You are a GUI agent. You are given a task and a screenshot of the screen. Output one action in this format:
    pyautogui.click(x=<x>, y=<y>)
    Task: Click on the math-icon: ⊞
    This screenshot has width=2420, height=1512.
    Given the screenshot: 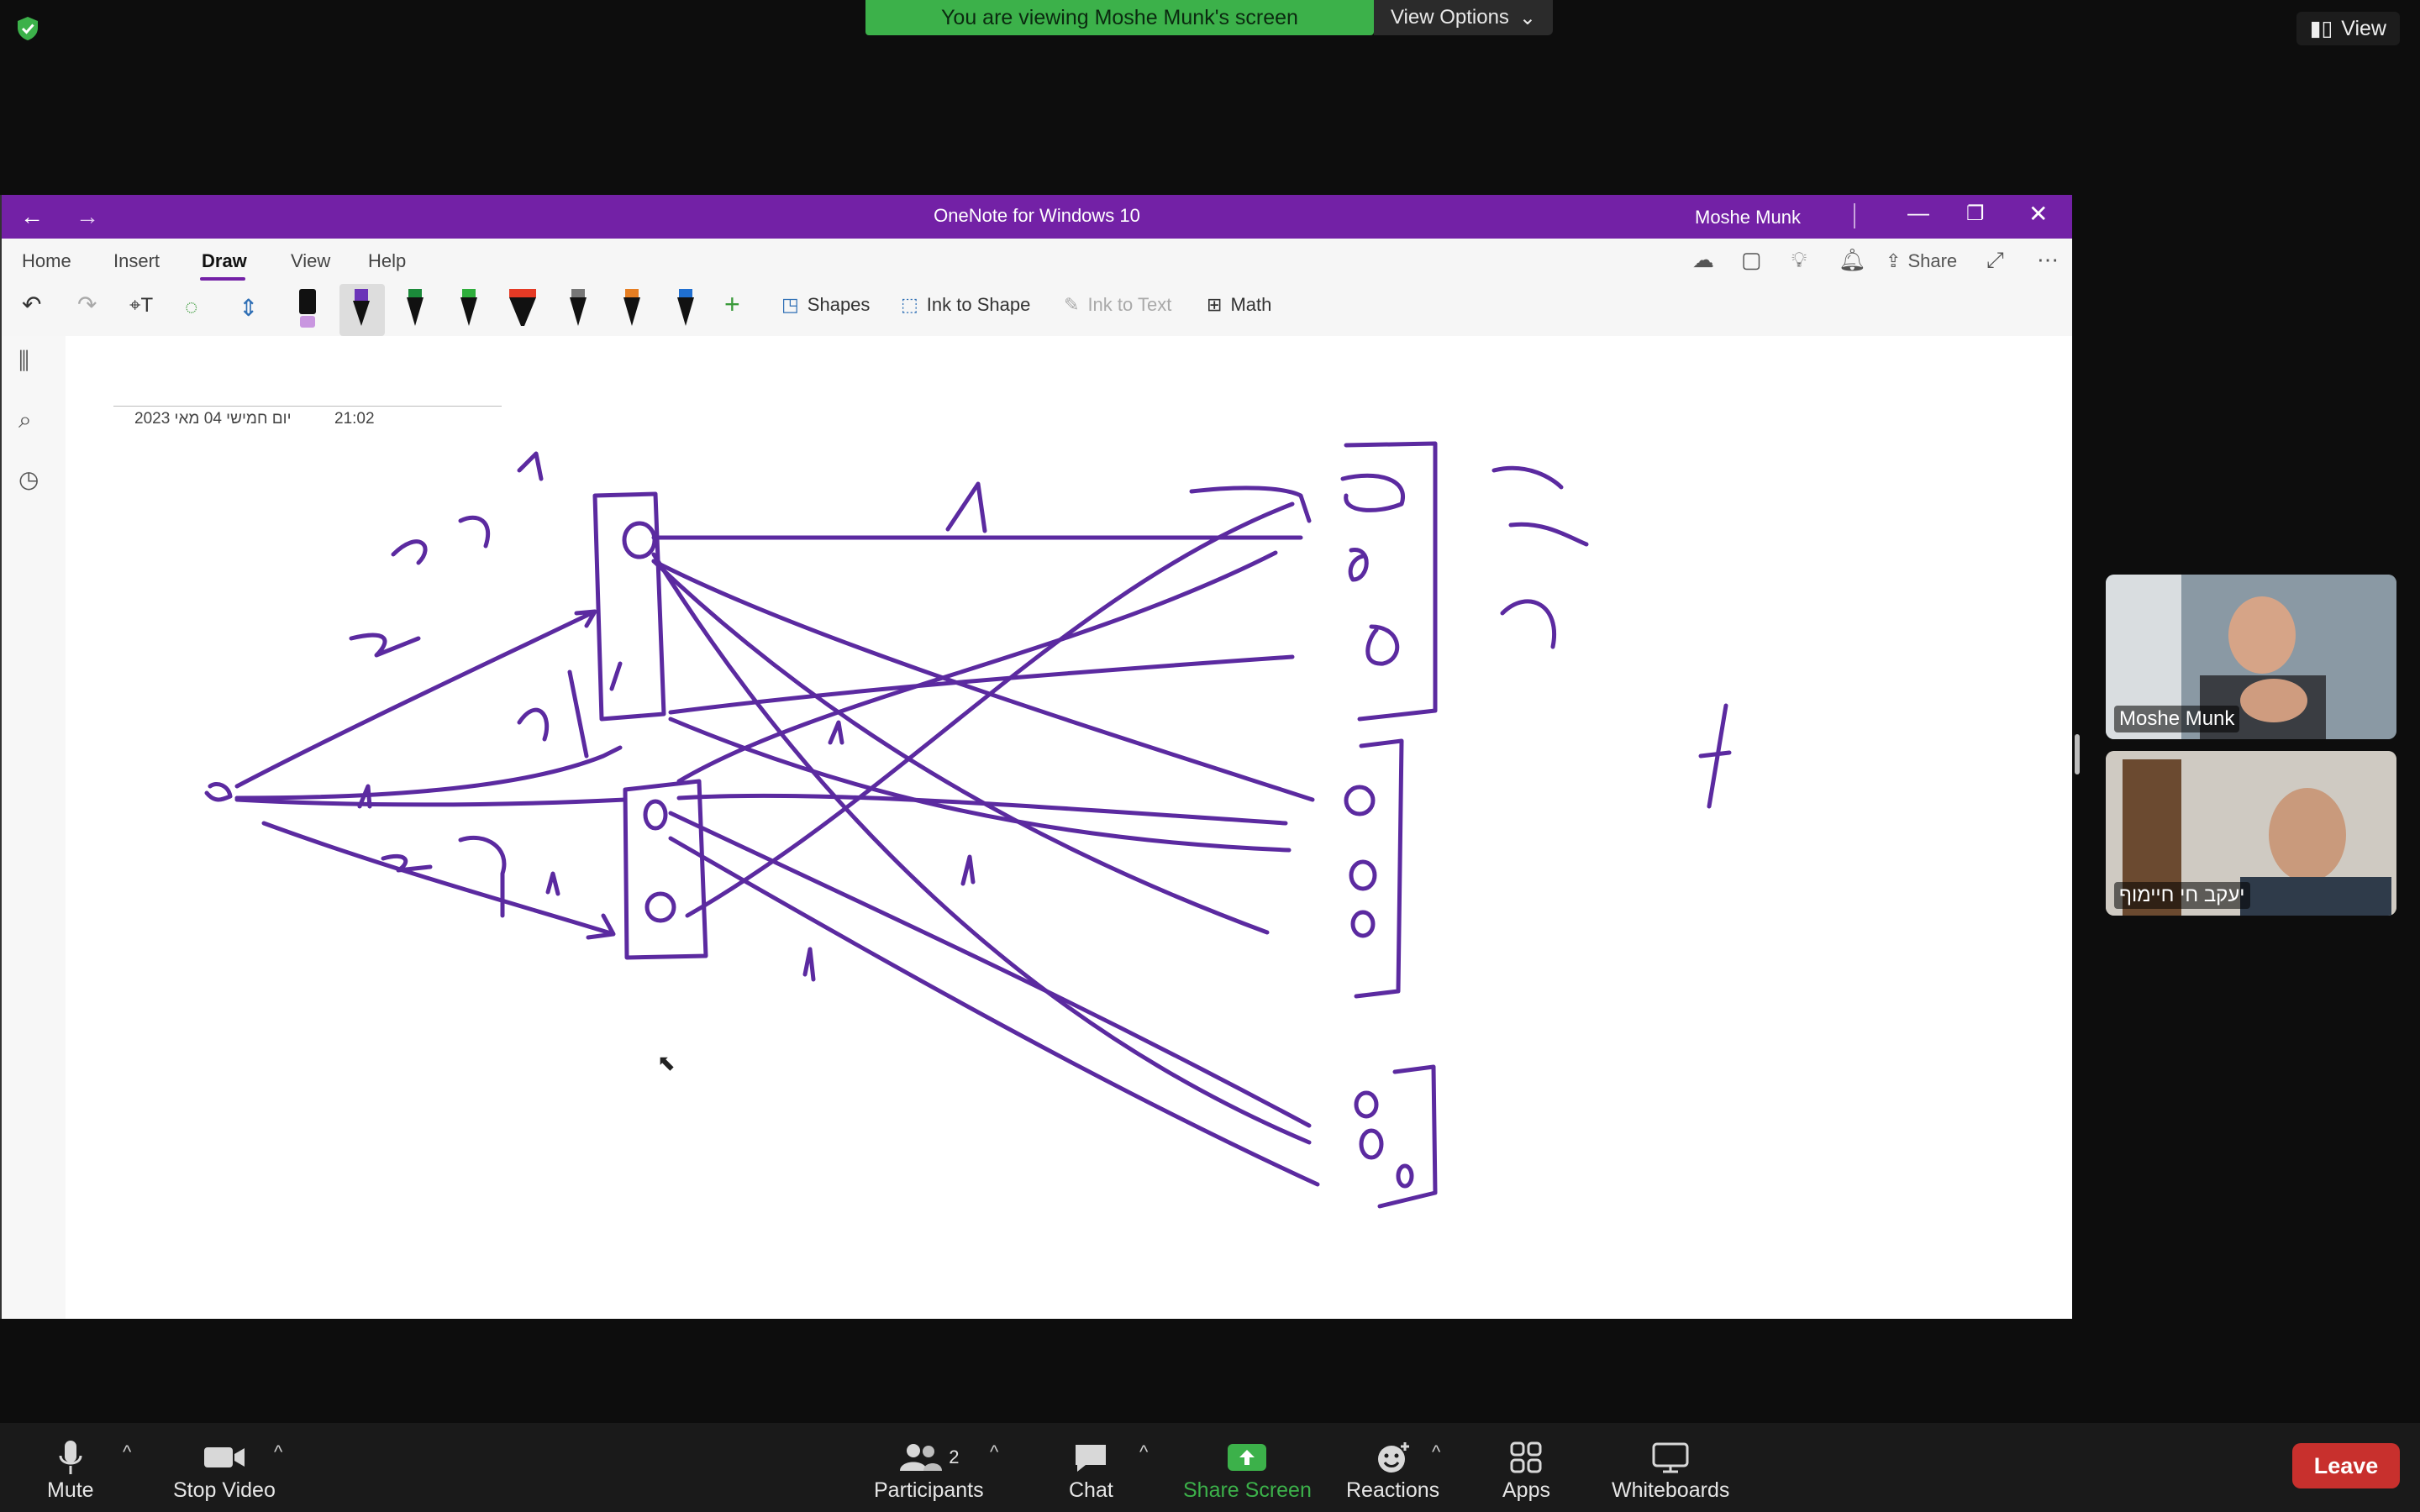 What is the action you would take?
    pyautogui.click(x=1215, y=304)
    